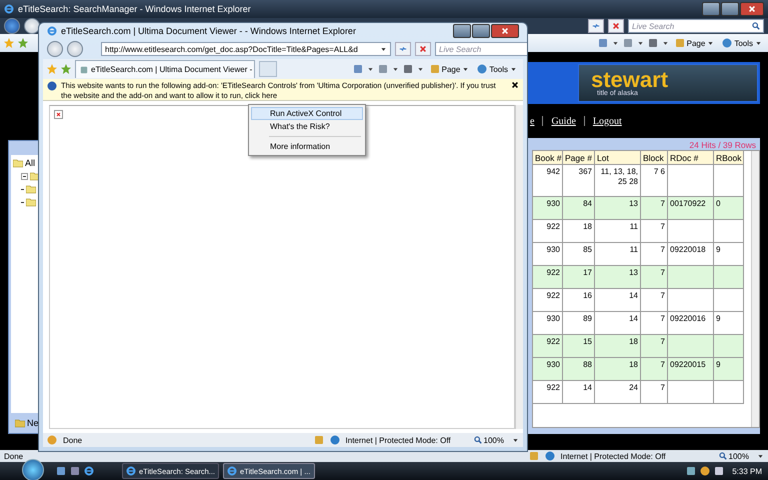  Describe the element at coordinates (548, 158) in the screenshot. I see `column-header: Book #` at that location.